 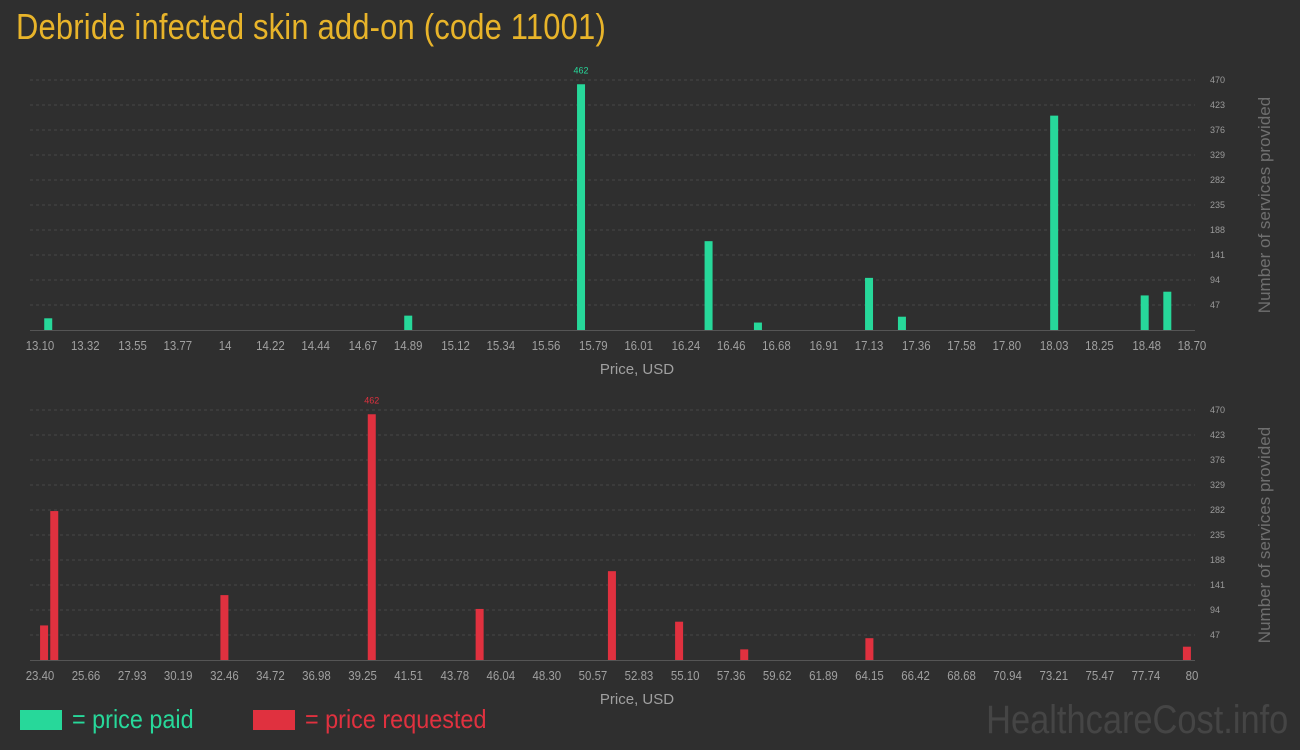 I want to click on x-tick-label: 39.25, so click(x=362, y=675).